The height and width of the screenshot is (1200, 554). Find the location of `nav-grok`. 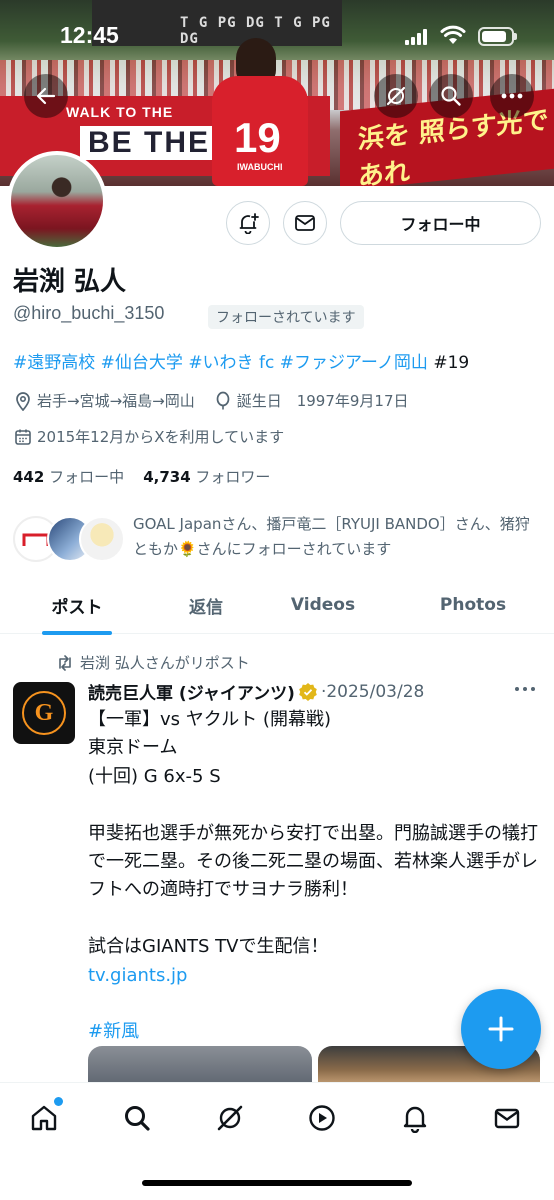

nav-grok is located at coordinates (230, 1118).